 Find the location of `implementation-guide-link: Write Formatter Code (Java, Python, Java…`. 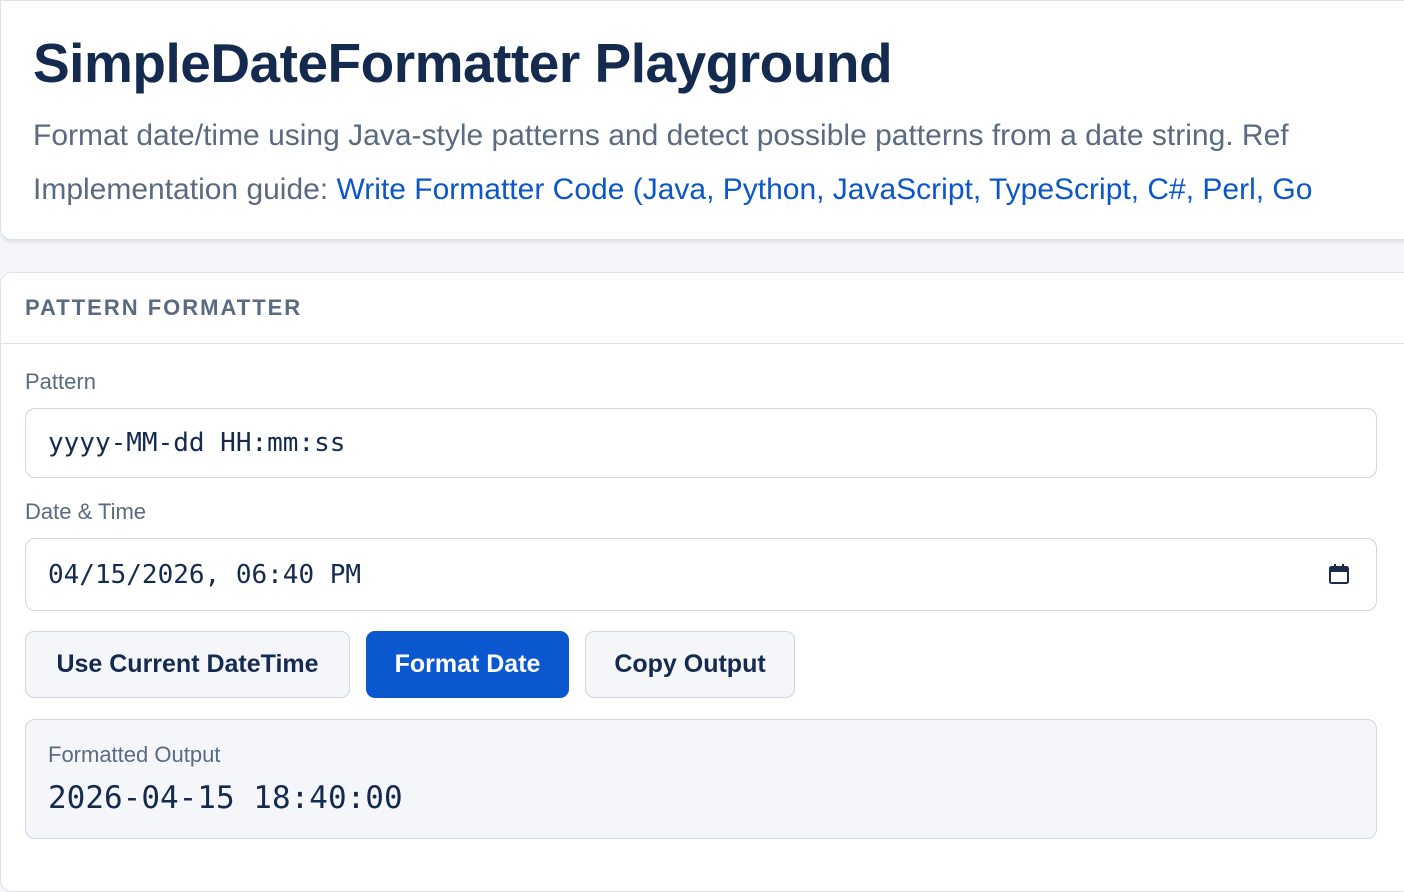

implementation-guide-link: Write Formatter Code (Java, Python, Java… is located at coordinates (825, 189).